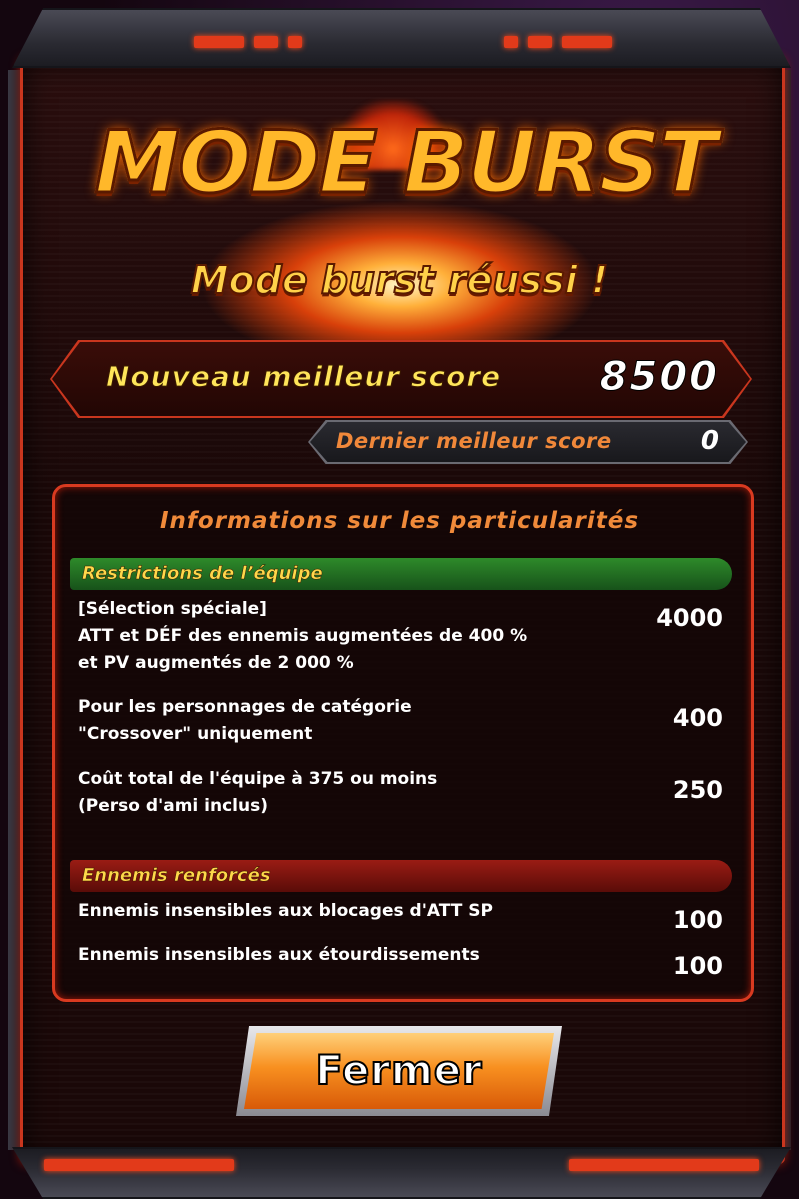 This screenshot has width=799, height=1199. What do you see at coordinates (709, 441) in the screenshot?
I see `last-best-value: 0` at bounding box center [709, 441].